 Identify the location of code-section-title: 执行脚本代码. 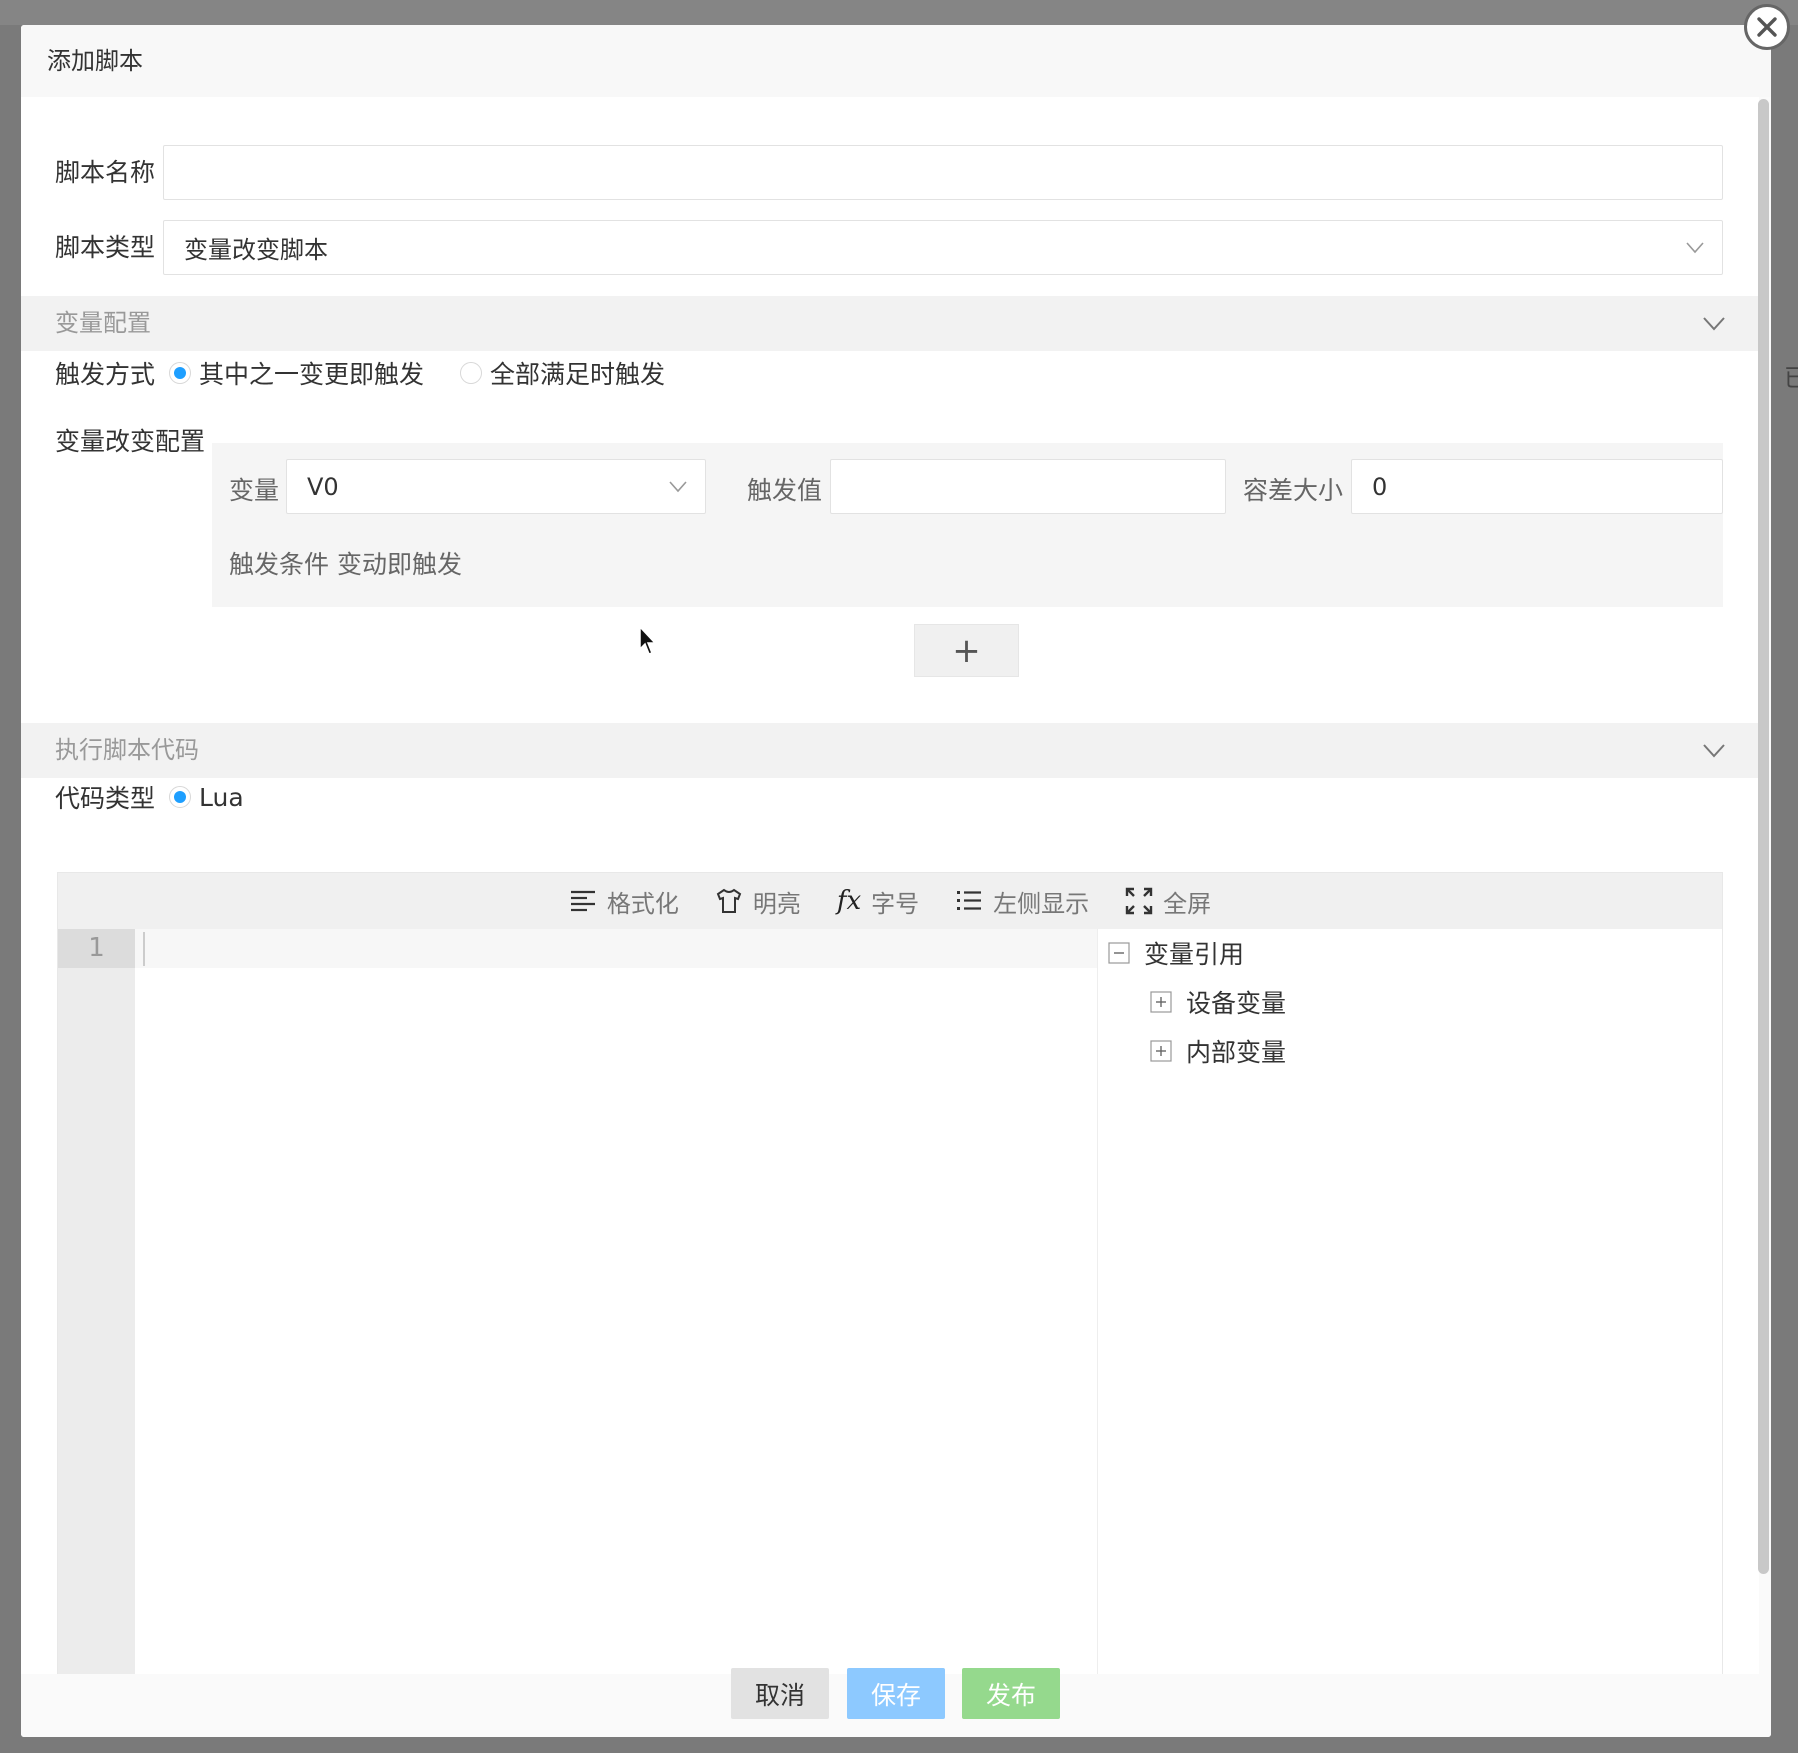
(127, 750).